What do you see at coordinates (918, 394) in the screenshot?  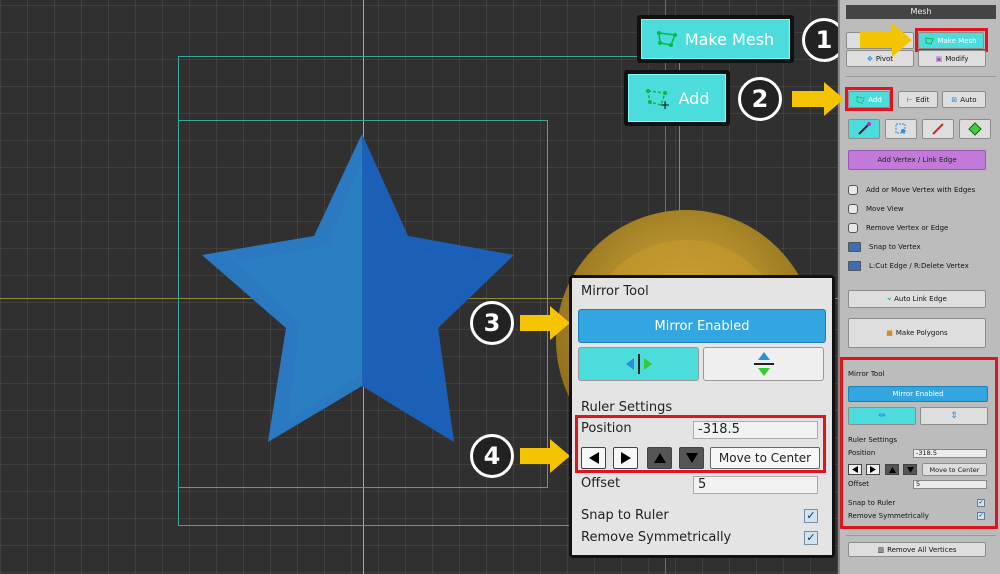 I see `inspector-mirror-enabled-button: Mirror Enabled` at bounding box center [918, 394].